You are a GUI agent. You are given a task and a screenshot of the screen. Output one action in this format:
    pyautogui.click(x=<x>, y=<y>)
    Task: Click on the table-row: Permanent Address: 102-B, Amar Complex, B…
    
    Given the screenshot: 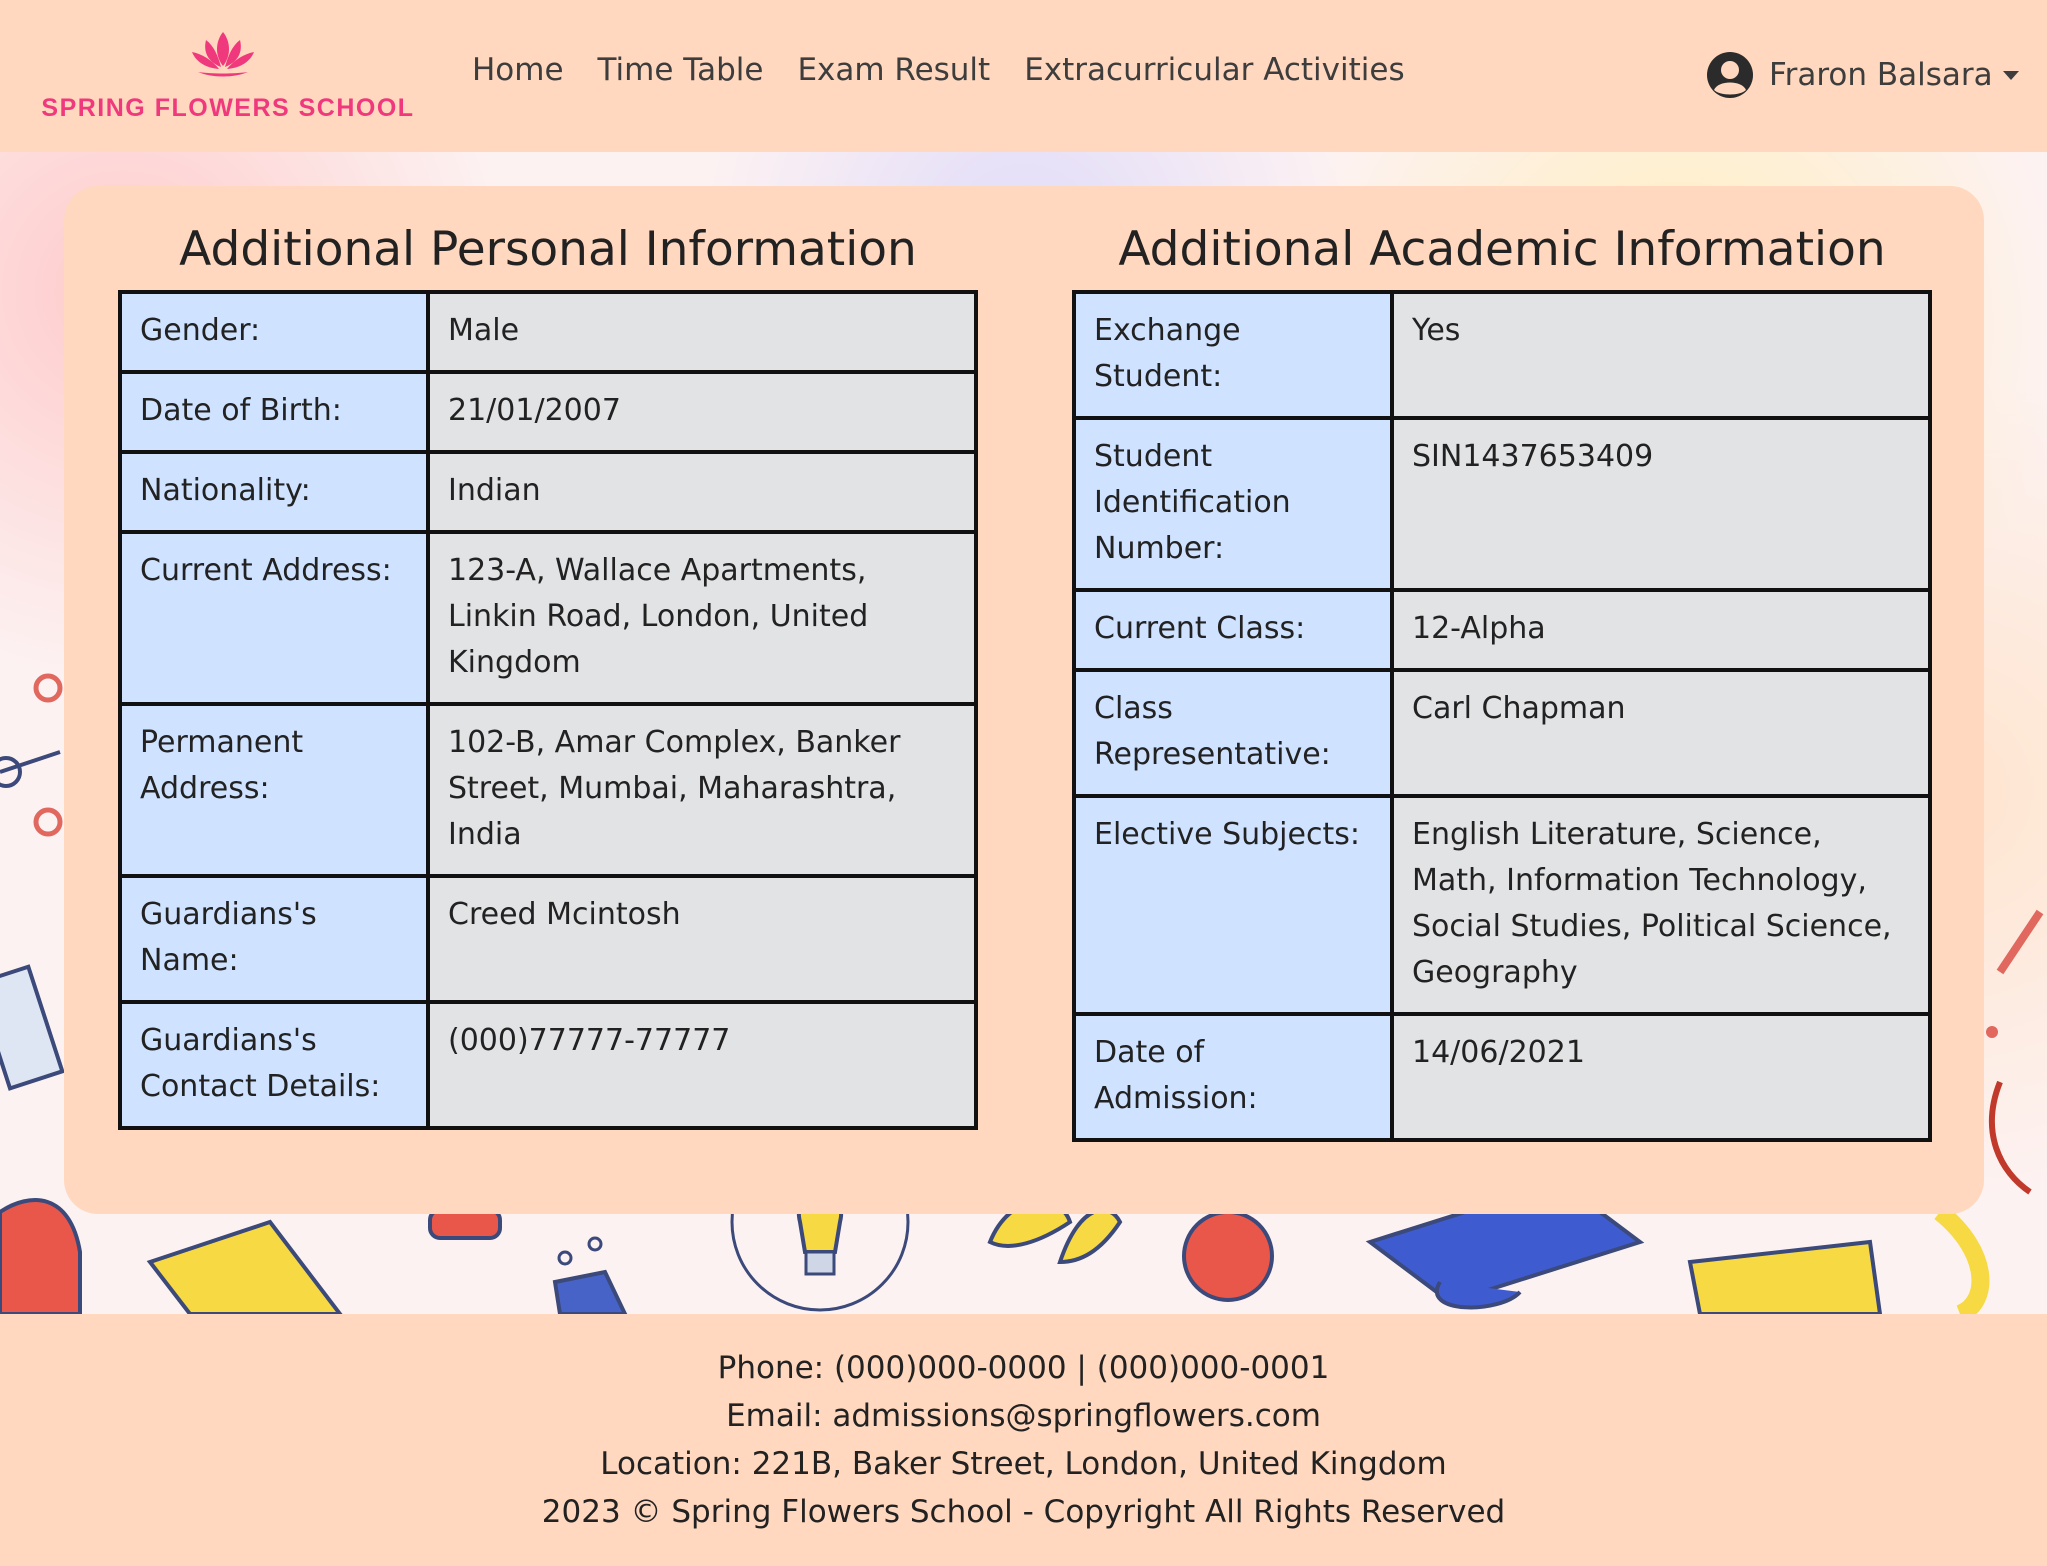 What is the action you would take?
    pyautogui.click(x=548, y=790)
    